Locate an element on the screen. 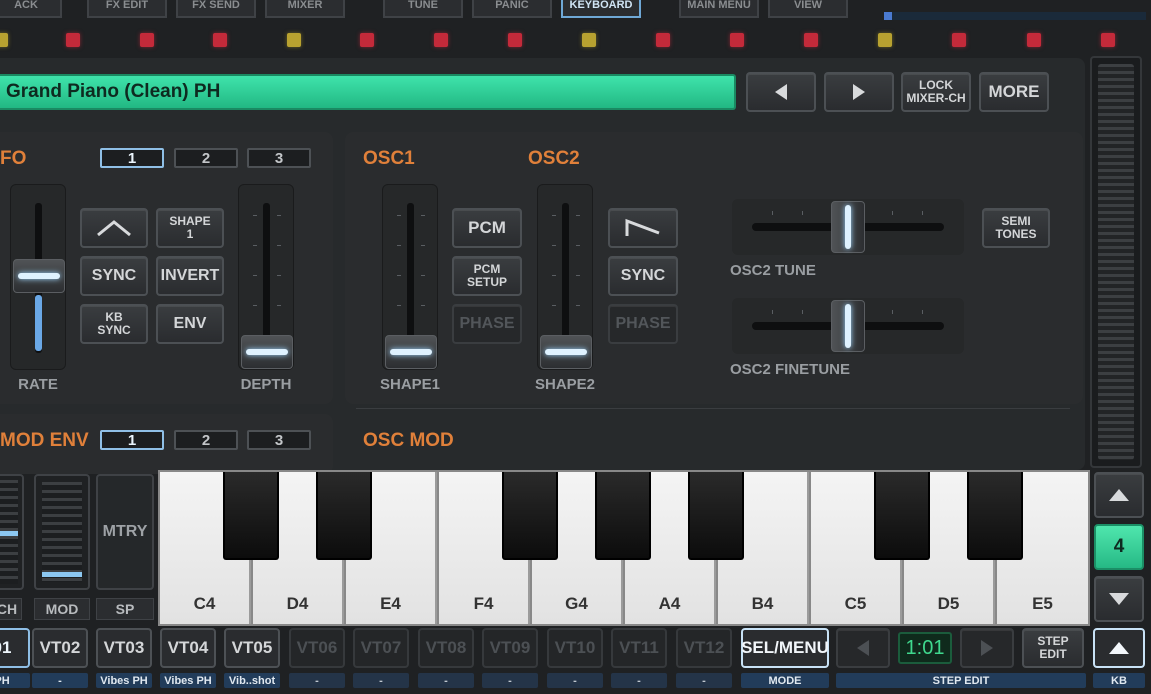 This screenshot has height=694, width=1151. tab-fx-send: FX SEND is located at coordinates (216, 9).